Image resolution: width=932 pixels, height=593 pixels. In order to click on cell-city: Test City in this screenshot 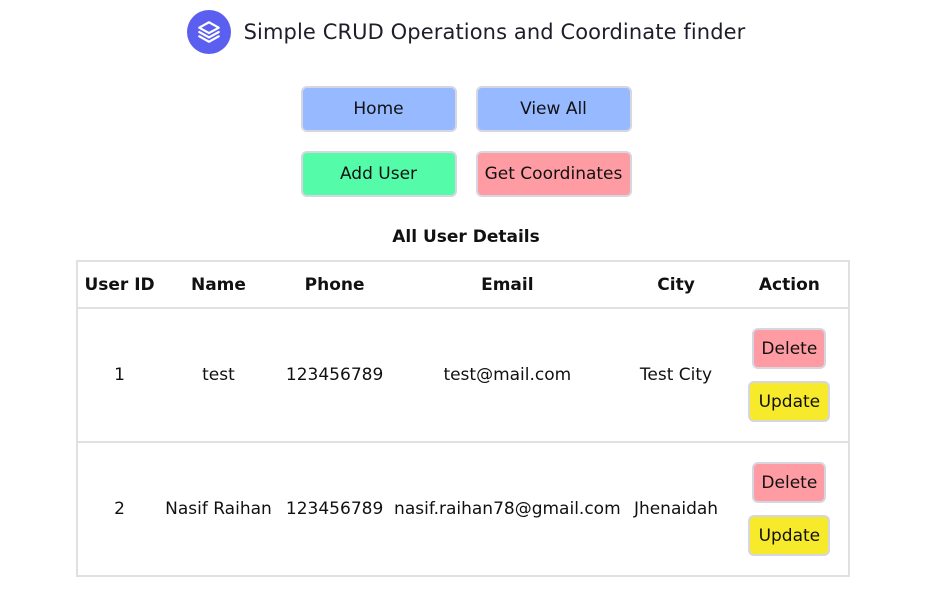, I will do `click(676, 375)`.